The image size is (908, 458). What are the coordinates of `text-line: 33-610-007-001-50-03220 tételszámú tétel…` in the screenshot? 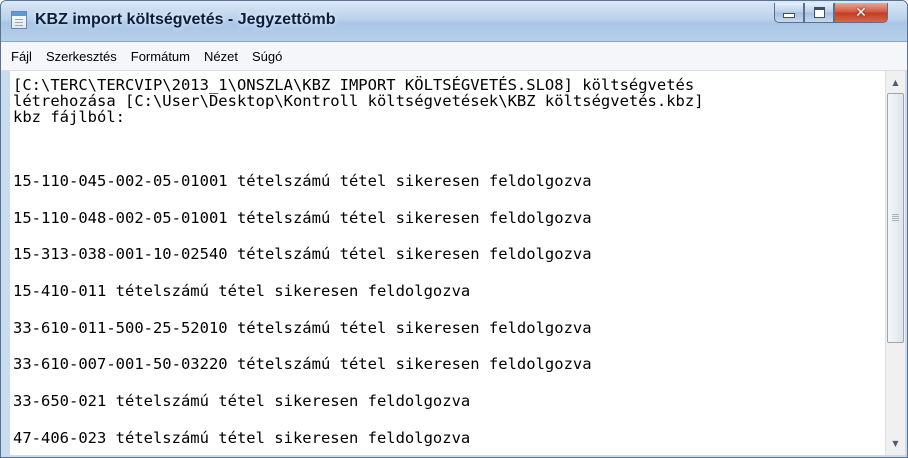 It's located at (302, 364).